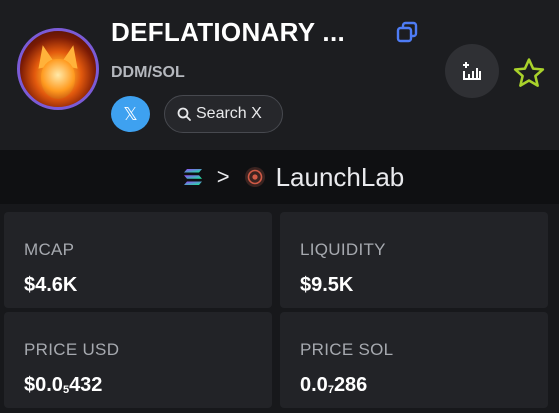  Describe the element at coordinates (229, 113) in the screenshot. I see `search-x-label: Search X` at that location.